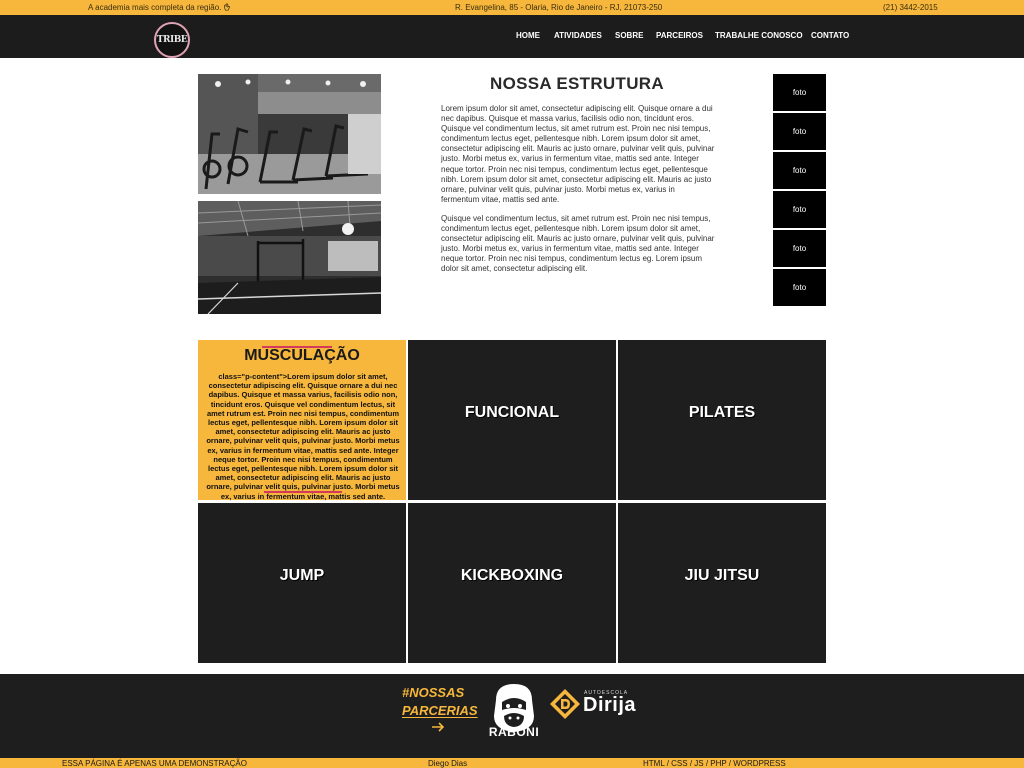  What do you see at coordinates (159, 7) in the screenshot?
I see `tagline: A academia mais completa da região.` at bounding box center [159, 7].